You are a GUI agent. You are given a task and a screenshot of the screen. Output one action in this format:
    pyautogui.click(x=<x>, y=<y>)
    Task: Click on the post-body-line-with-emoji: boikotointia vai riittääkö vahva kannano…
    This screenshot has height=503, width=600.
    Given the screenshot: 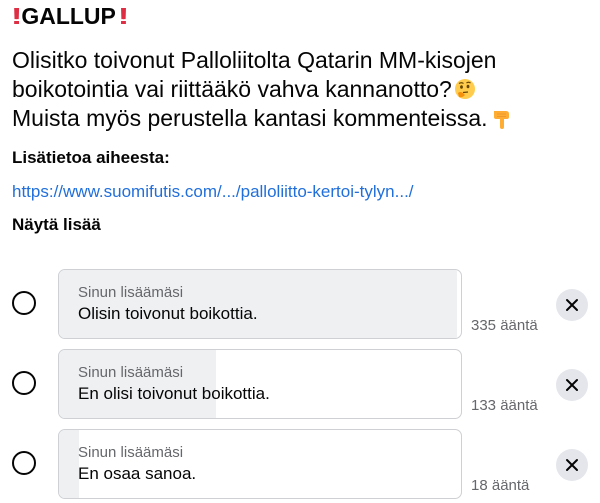 What is the action you would take?
    pyautogui.click(x=302, y=89)
    